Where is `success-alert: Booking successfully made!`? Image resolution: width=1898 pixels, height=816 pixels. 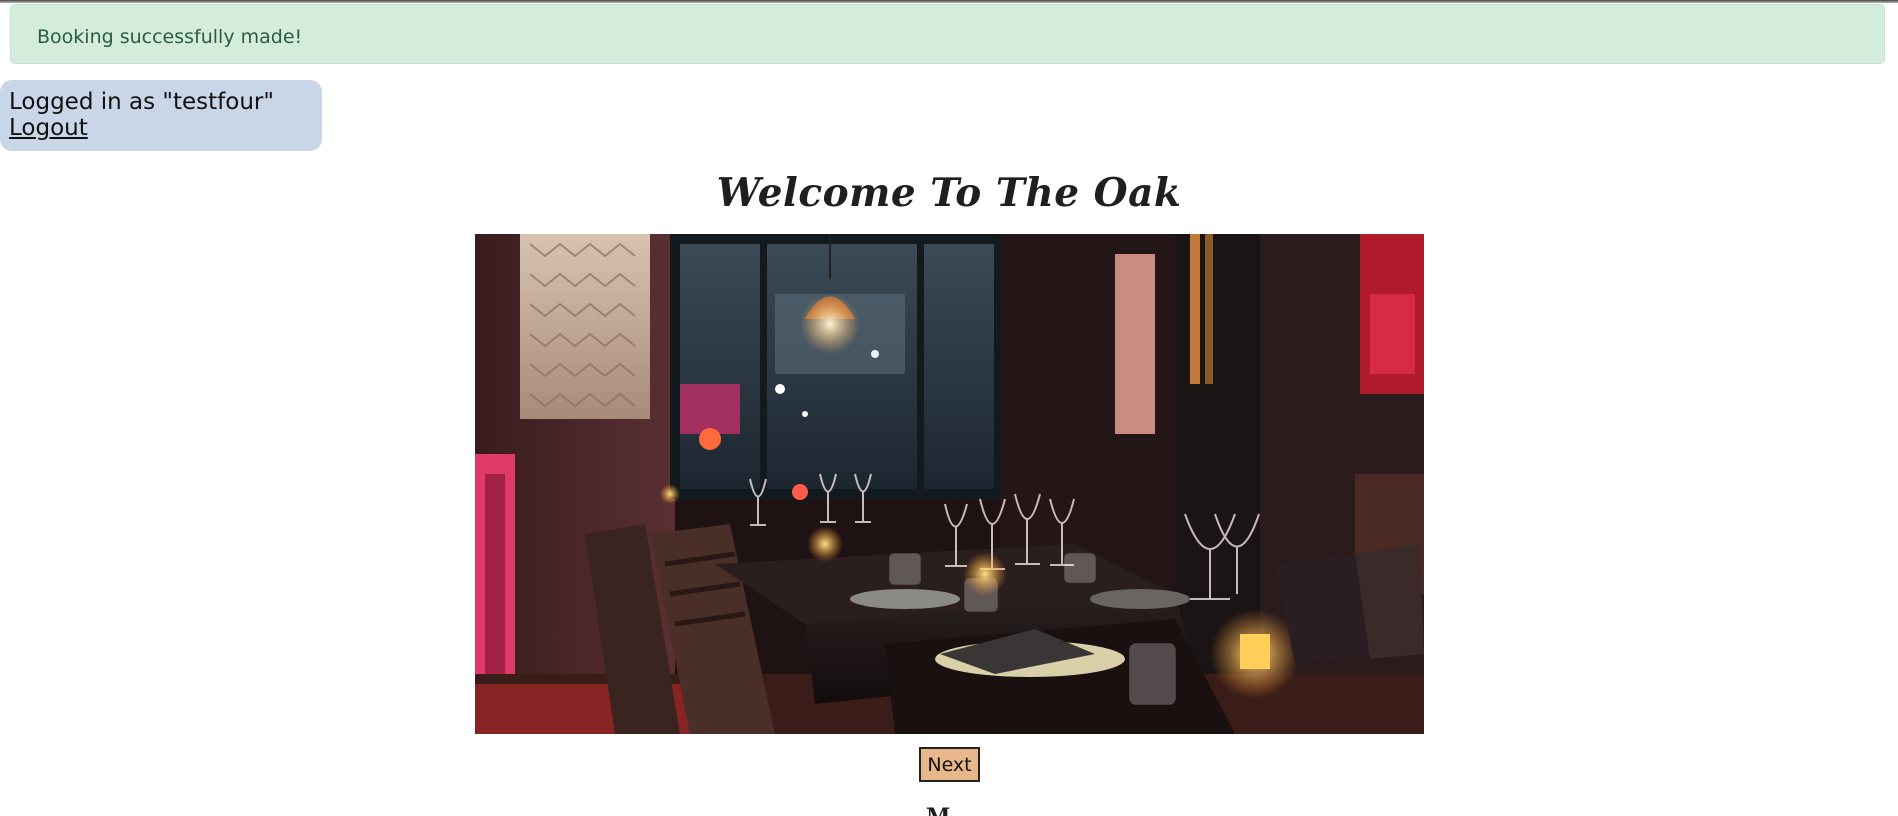
success-alert: Booking successfully made! is located at coordinates (947, 34).